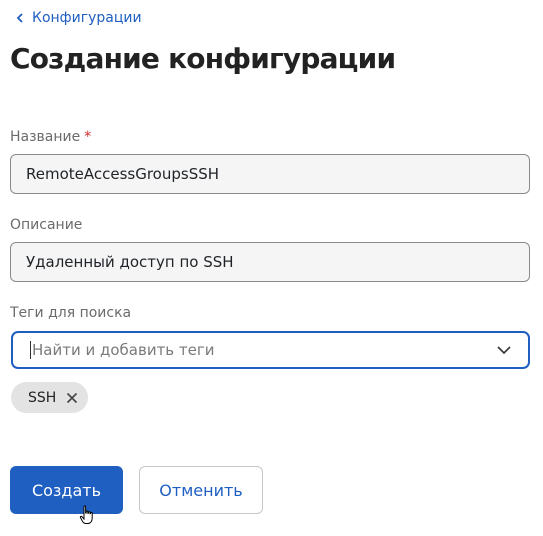 This screenshot has height=536, width=543. Describe the element at coordinates (20, 18) in the screenshot. I see `chevron-left-icon` at that location.